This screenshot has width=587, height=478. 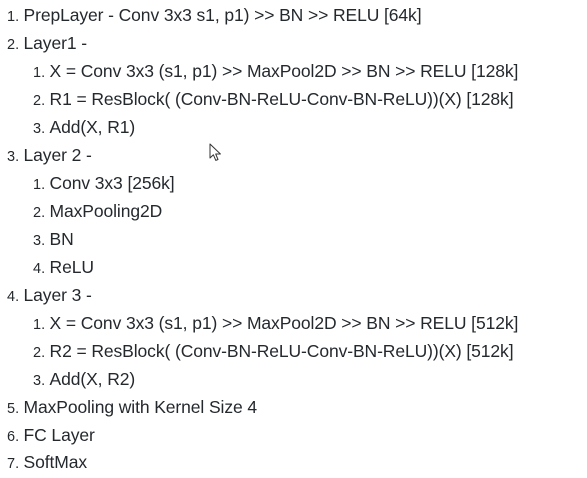 What do you see at coordinates (13, 409) in the screenshot?
I see `list-item-number: 5.` at bounding box center [13, 409].